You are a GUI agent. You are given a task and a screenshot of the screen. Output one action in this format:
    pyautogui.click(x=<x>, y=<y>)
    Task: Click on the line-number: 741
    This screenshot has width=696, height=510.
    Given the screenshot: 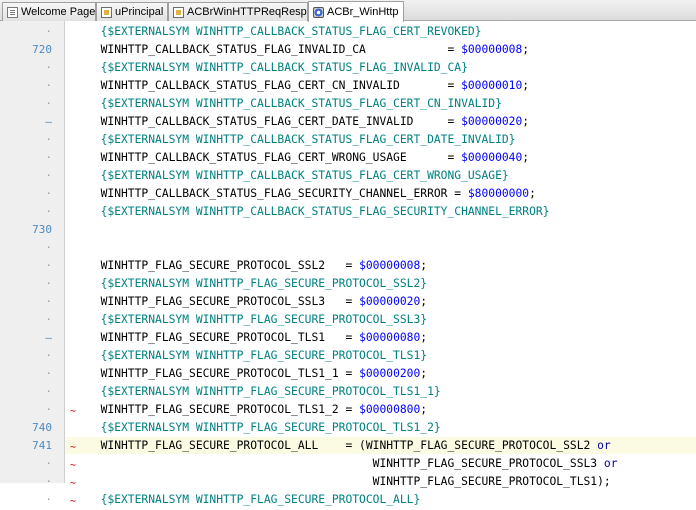 What is the action you would take?
    pyautogui.click(x=42, y=445)
    